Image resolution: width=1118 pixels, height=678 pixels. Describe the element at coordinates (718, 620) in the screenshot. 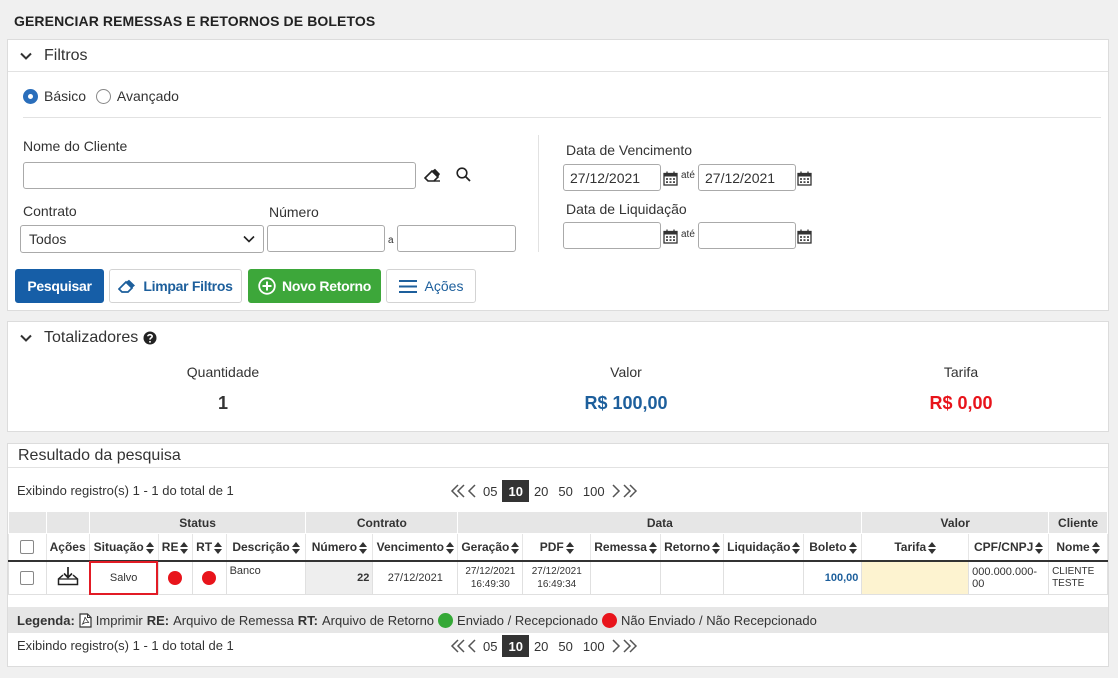

I see `legend-not-sent: Não Enviado / Não Recepcionado` at that location.